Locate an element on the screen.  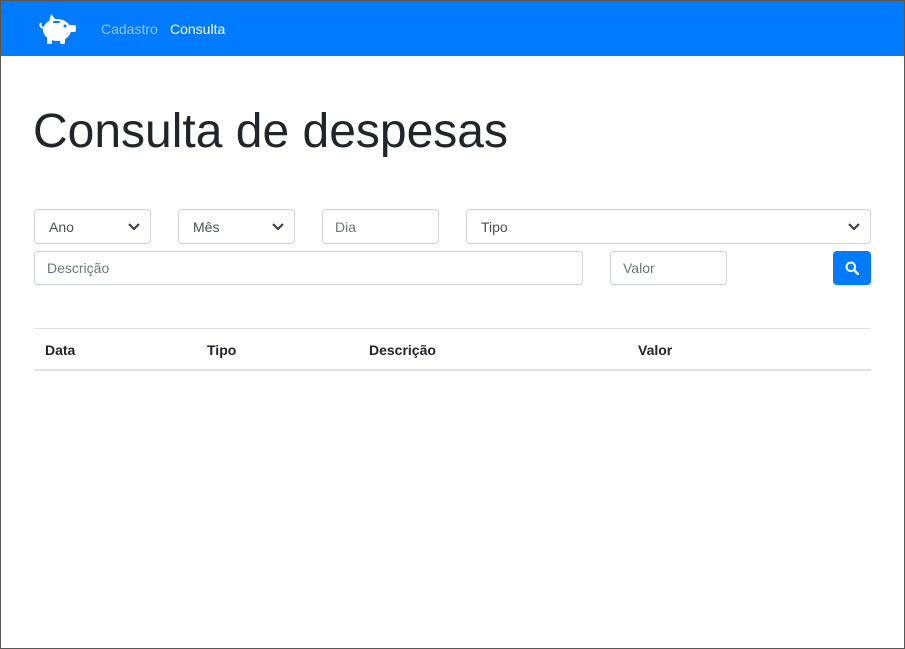
search-icon is located at coordinates (852, 268).